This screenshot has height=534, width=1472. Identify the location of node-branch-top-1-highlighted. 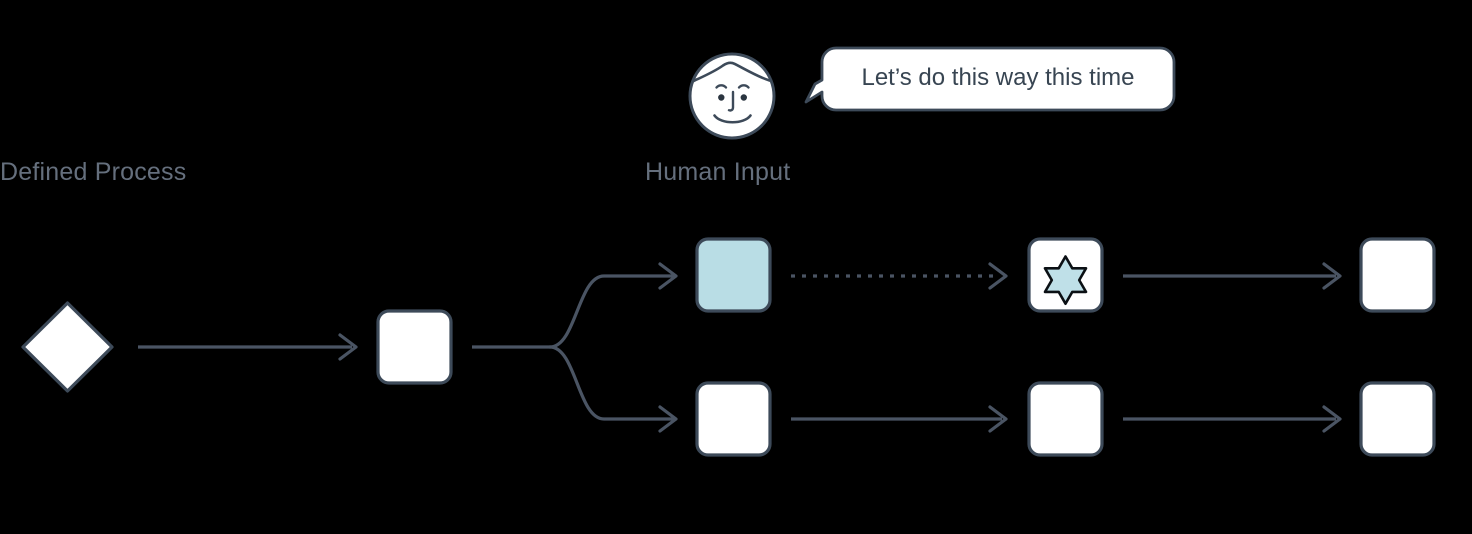
(733, 275).